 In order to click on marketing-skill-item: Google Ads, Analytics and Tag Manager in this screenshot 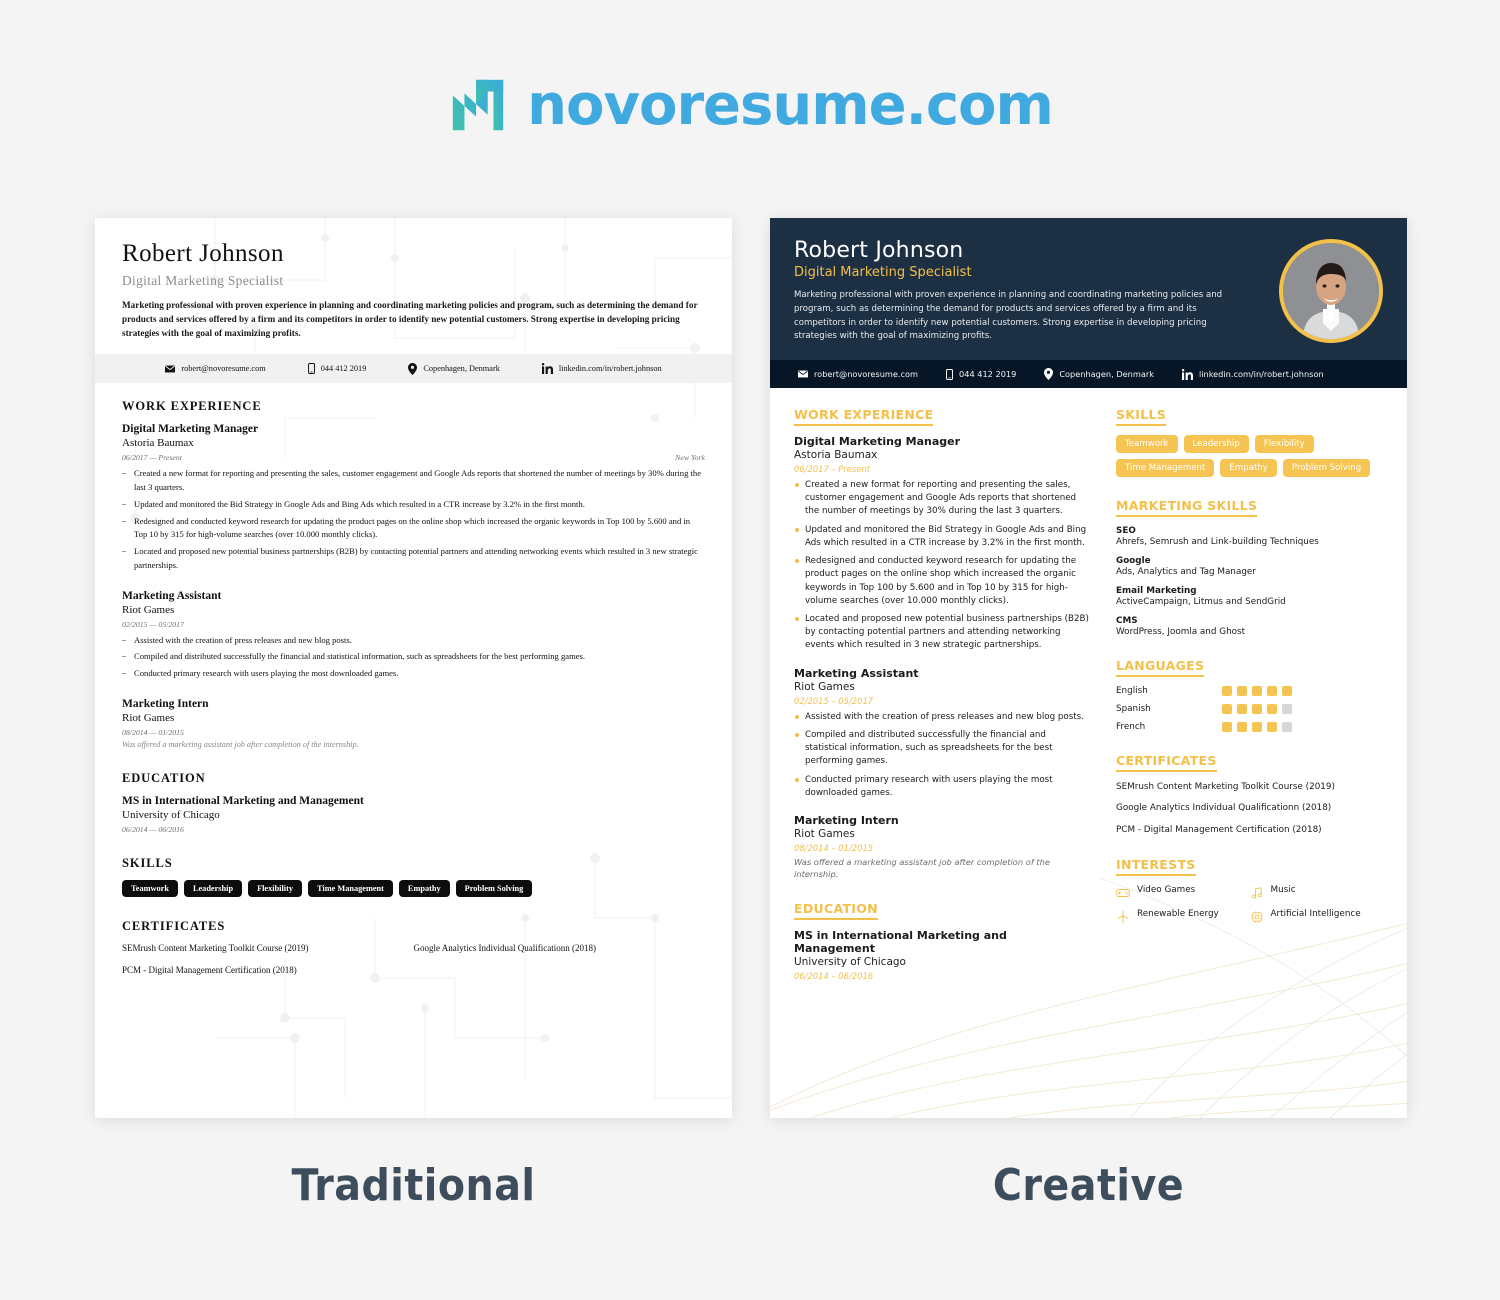, I will do `click(1249, 566)`.